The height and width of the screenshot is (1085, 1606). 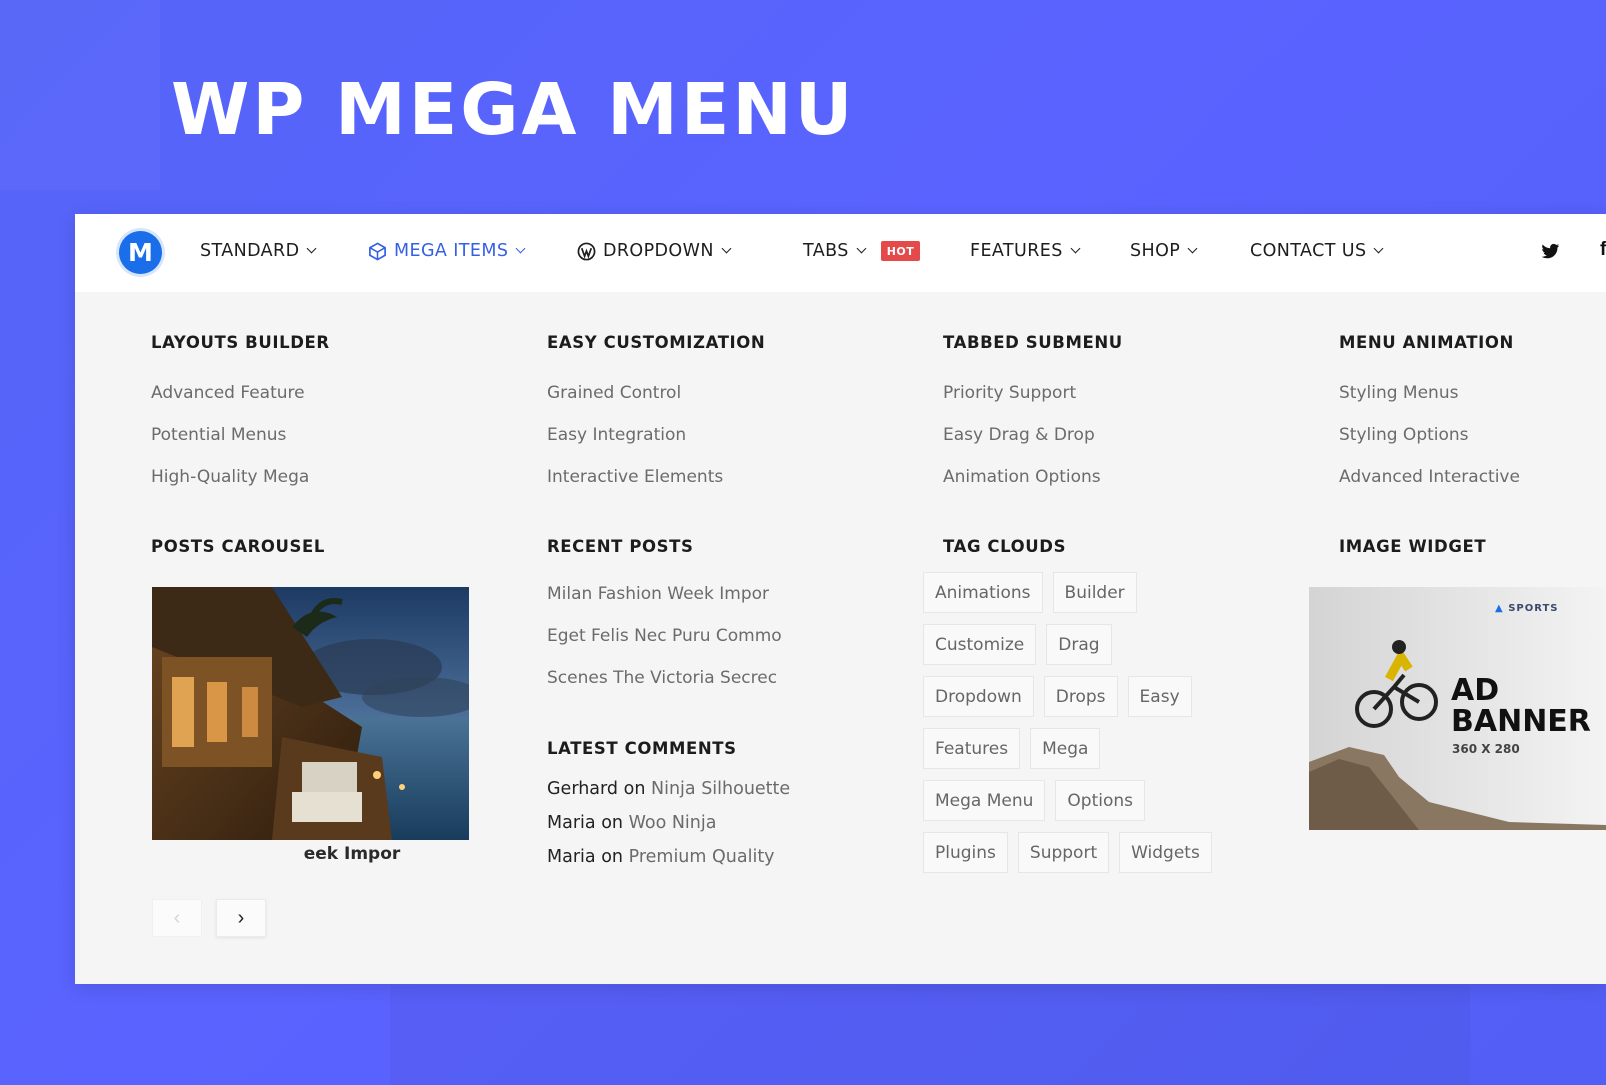 I want to click on nav-item-standard: STANDARD, so click(x=258, y=251).